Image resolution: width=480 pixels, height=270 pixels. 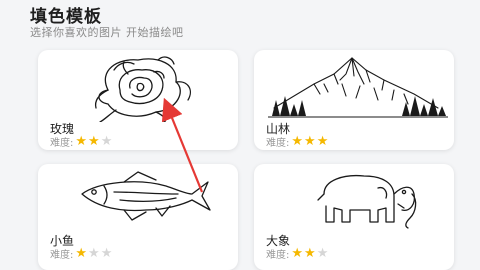 What do you see at coordinates (146, 196) in the screenshot?
I see `fish-drawing-icon` at bounding box center [146, 196].